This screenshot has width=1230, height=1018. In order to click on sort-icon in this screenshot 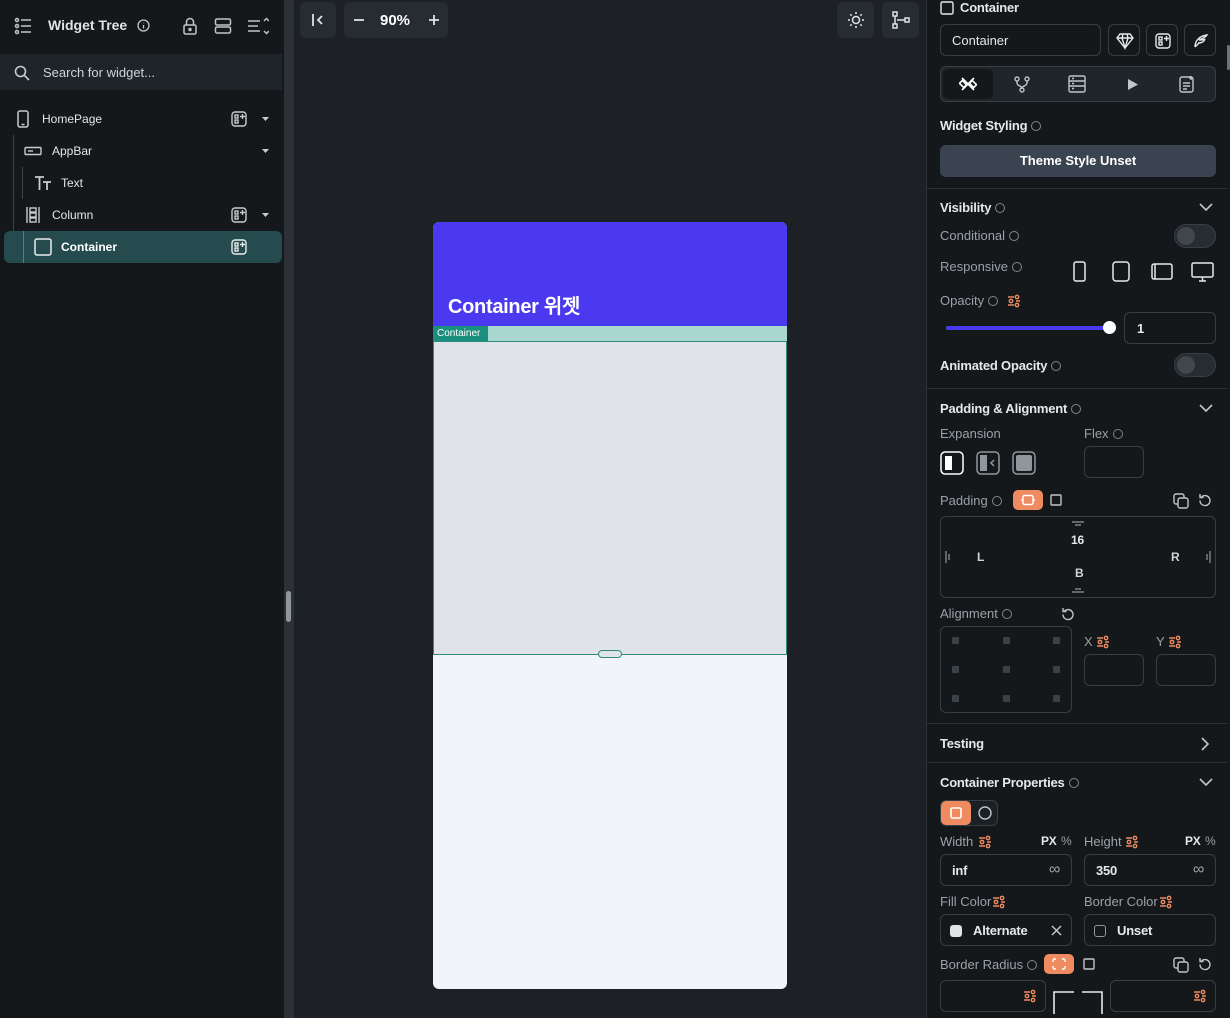, I will do `click(258, 26)`.